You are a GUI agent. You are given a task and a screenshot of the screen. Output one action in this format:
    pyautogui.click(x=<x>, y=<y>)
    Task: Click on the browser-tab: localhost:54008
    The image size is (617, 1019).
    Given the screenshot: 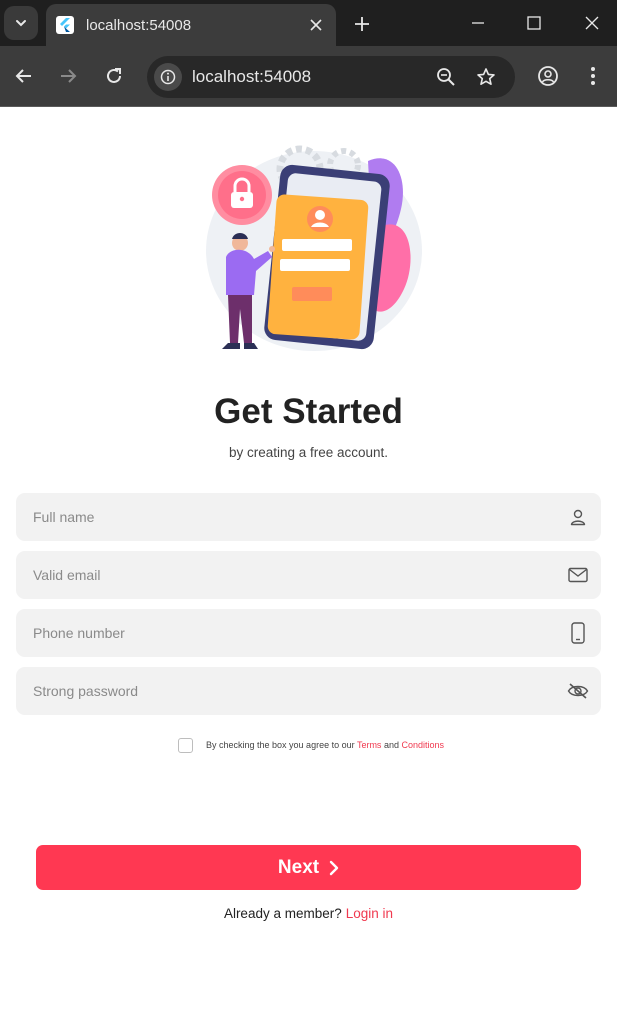 What is the action you would take?
    pyautogui.click(x=191, y=25)
    